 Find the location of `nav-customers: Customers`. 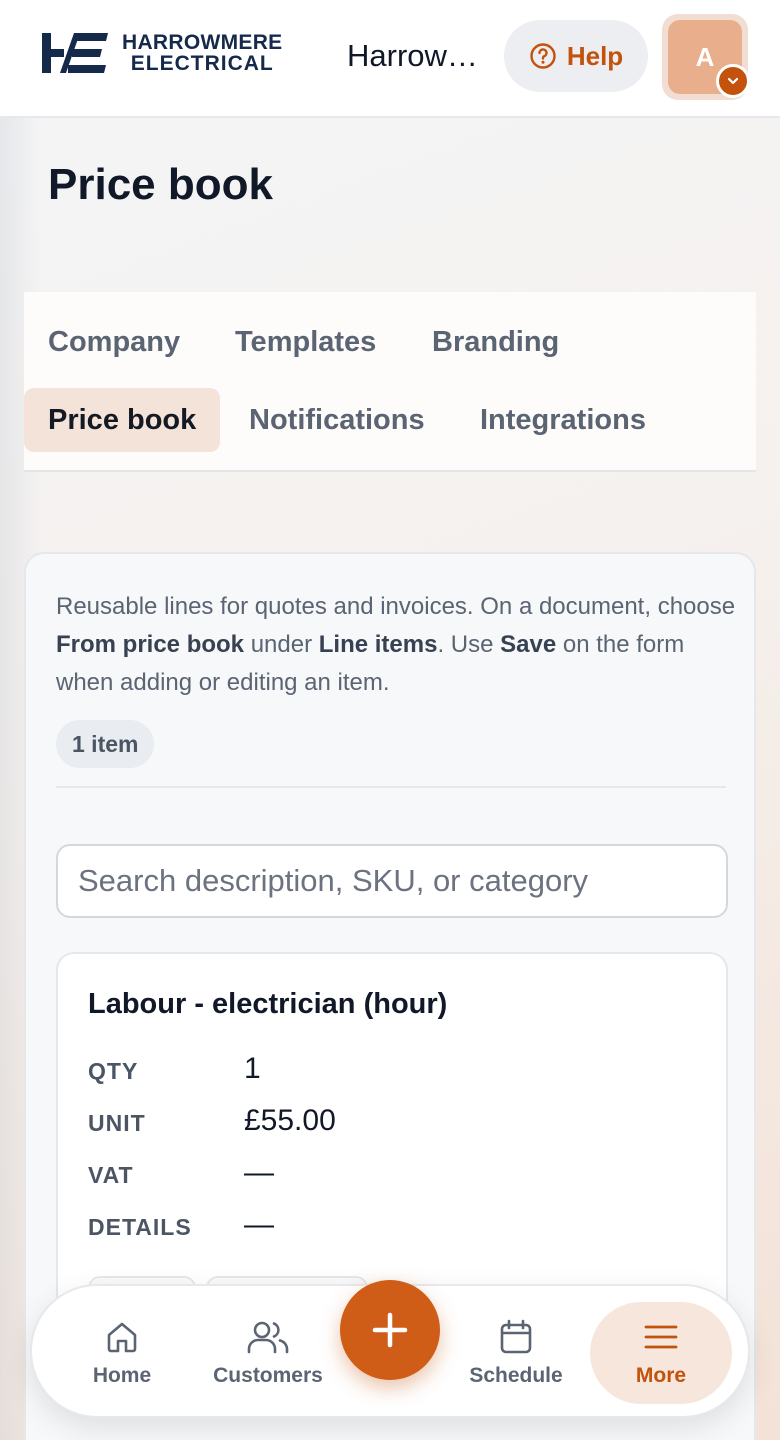

nav-customers: Customers is located at coordinates (268, 1353).